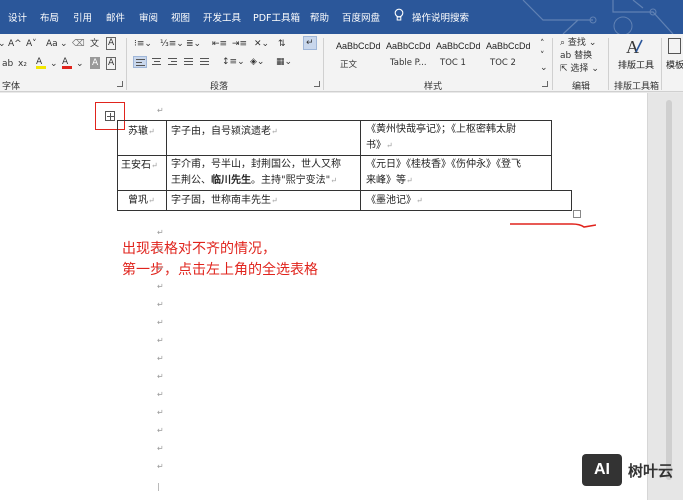 This screenshot has width=683, height=500. What do you see at coordinates (233, 62) in the screenshot?
I see `line-spacing-icon: ↕≡⌄` at bounding box center [233, 62].